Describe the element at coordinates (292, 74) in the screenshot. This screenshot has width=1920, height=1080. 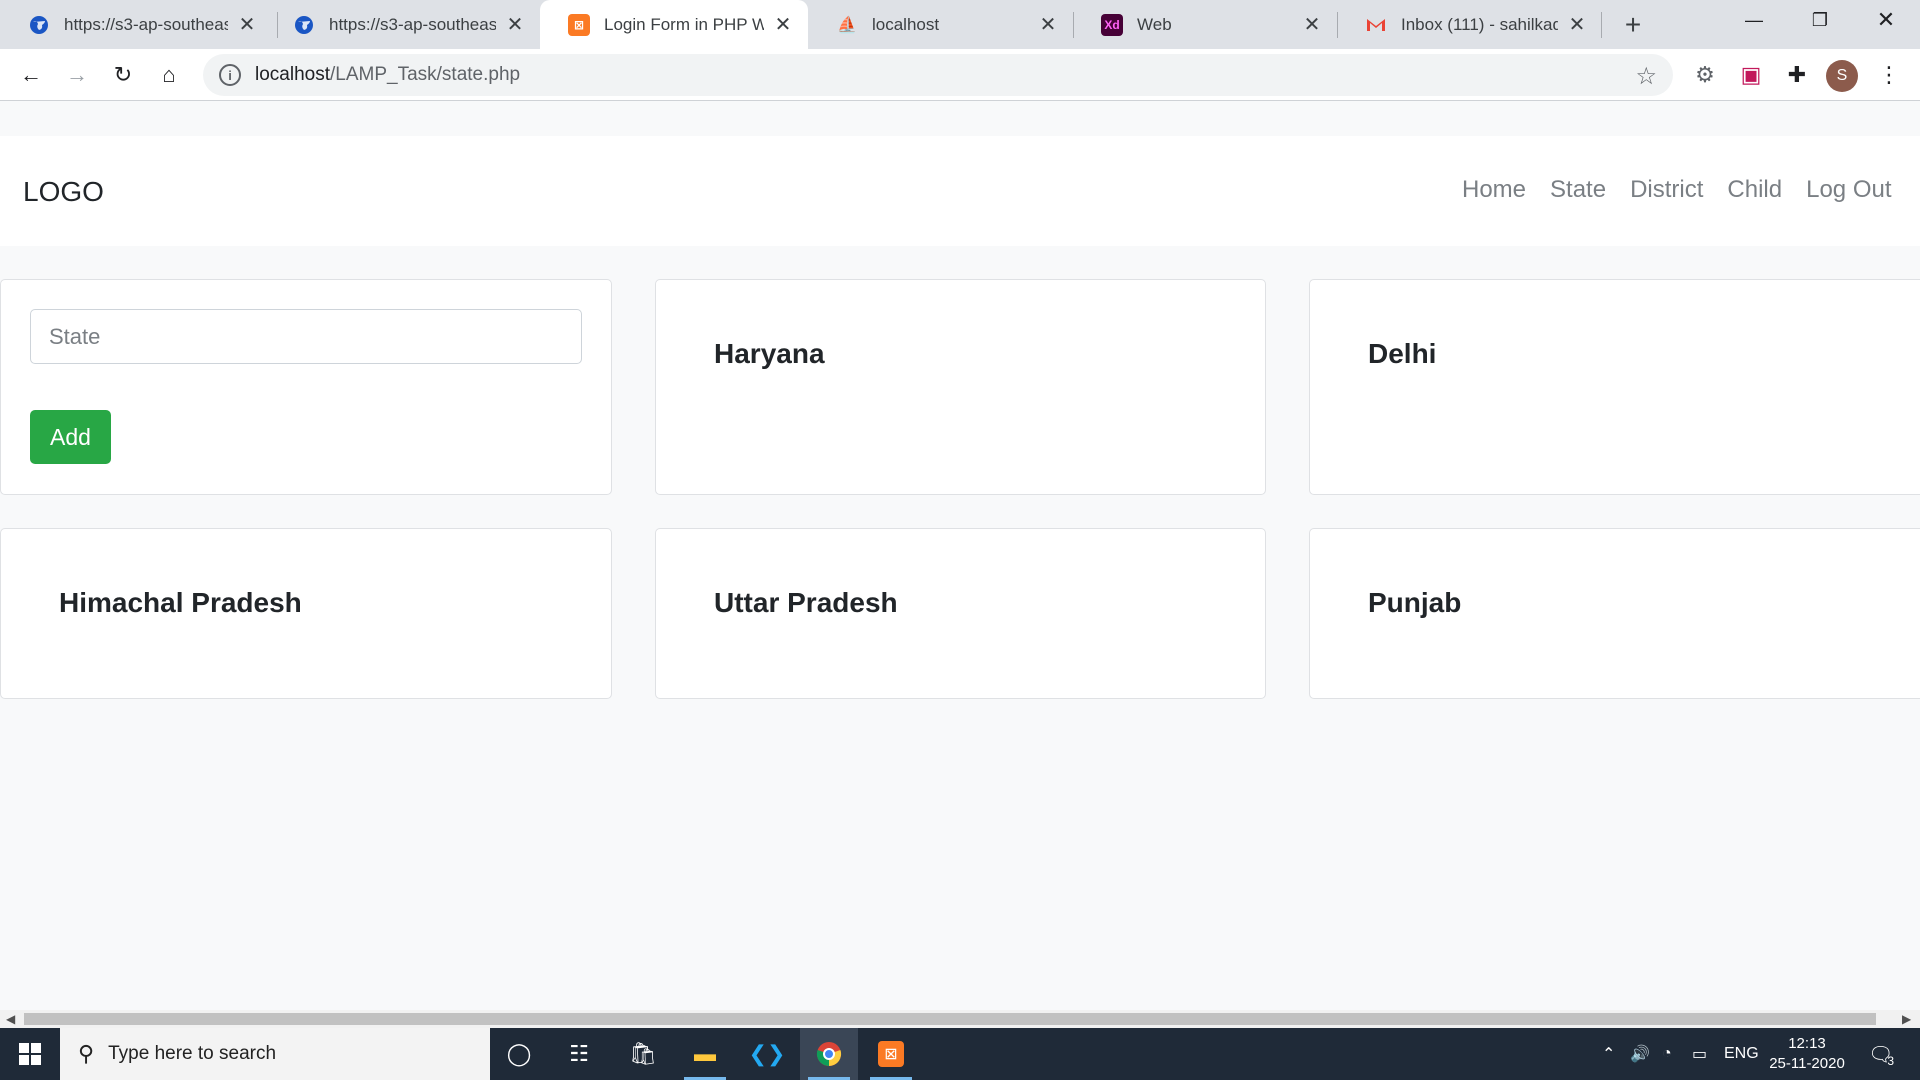
I see `url-host: localhost` at that location.